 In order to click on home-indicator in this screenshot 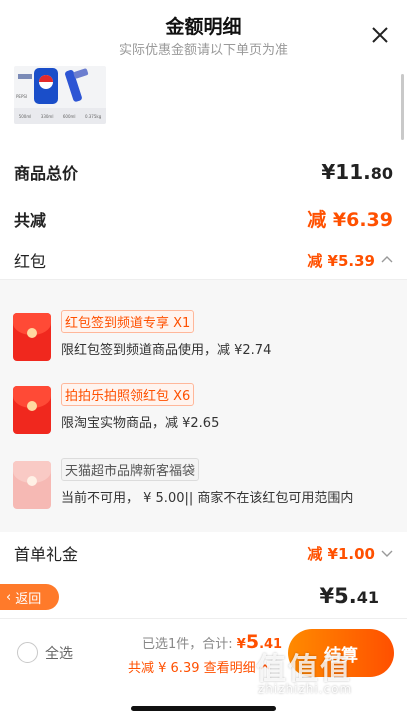, I will do `click(203, 708)`.